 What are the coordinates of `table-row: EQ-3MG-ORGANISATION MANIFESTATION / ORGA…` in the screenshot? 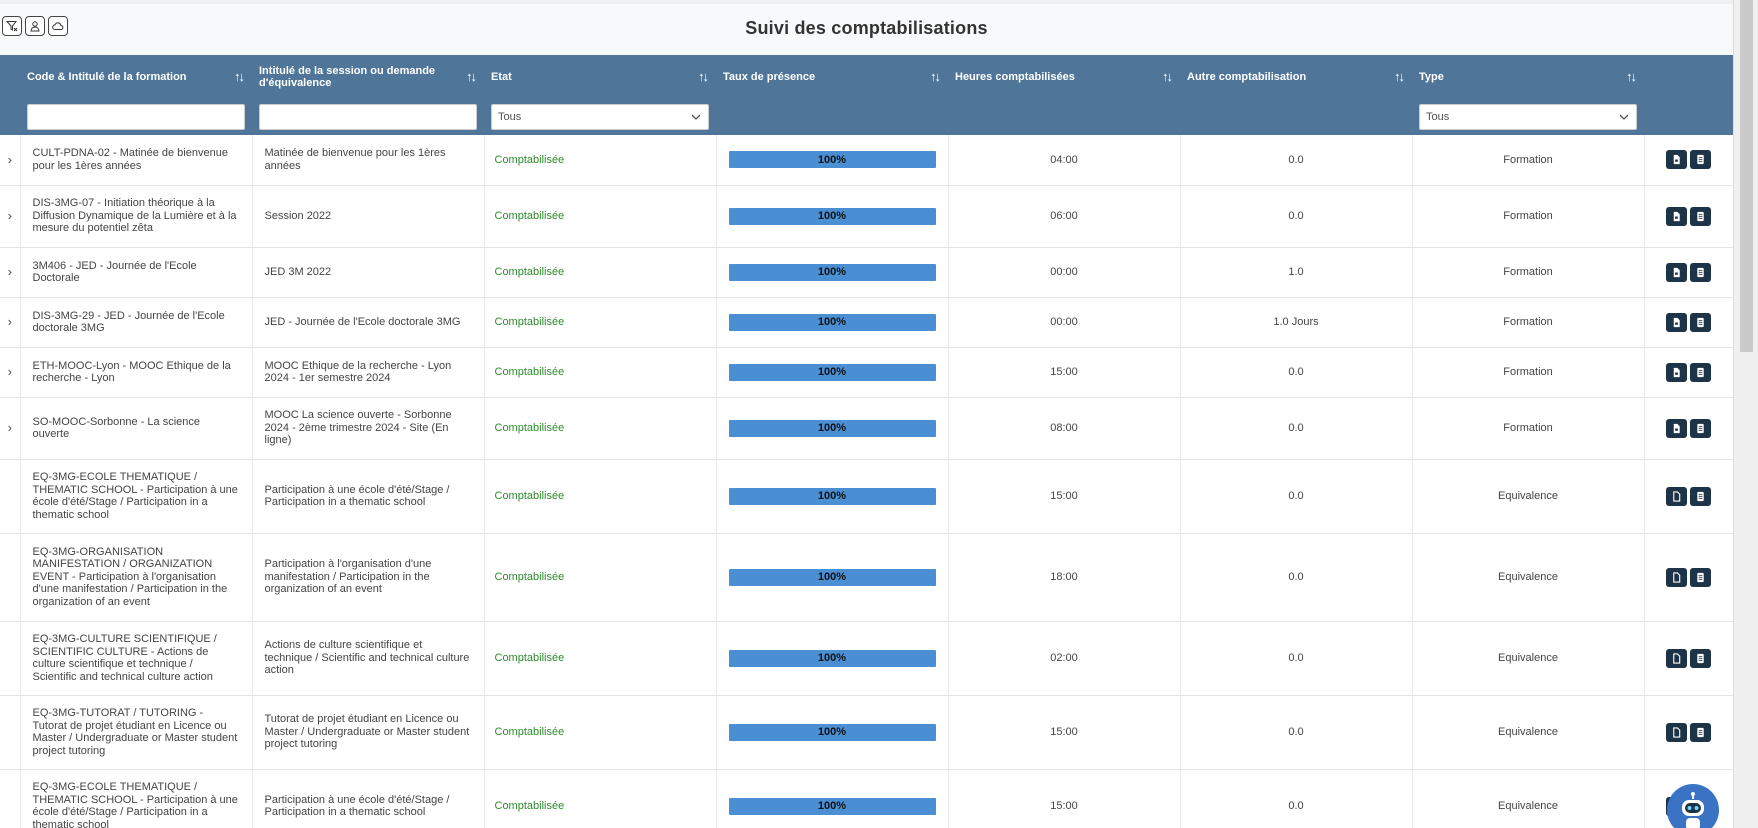 It's located at (867, 577).